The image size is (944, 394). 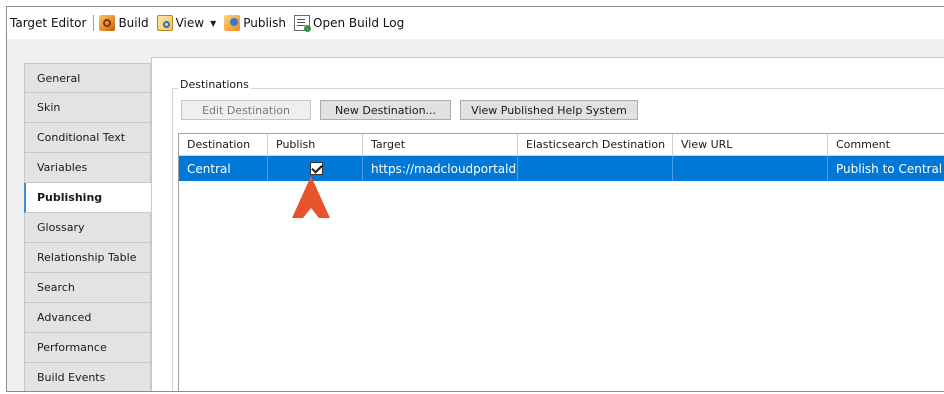 I want to click on sidebar-item-search: Search, so click(x=87, y=288).